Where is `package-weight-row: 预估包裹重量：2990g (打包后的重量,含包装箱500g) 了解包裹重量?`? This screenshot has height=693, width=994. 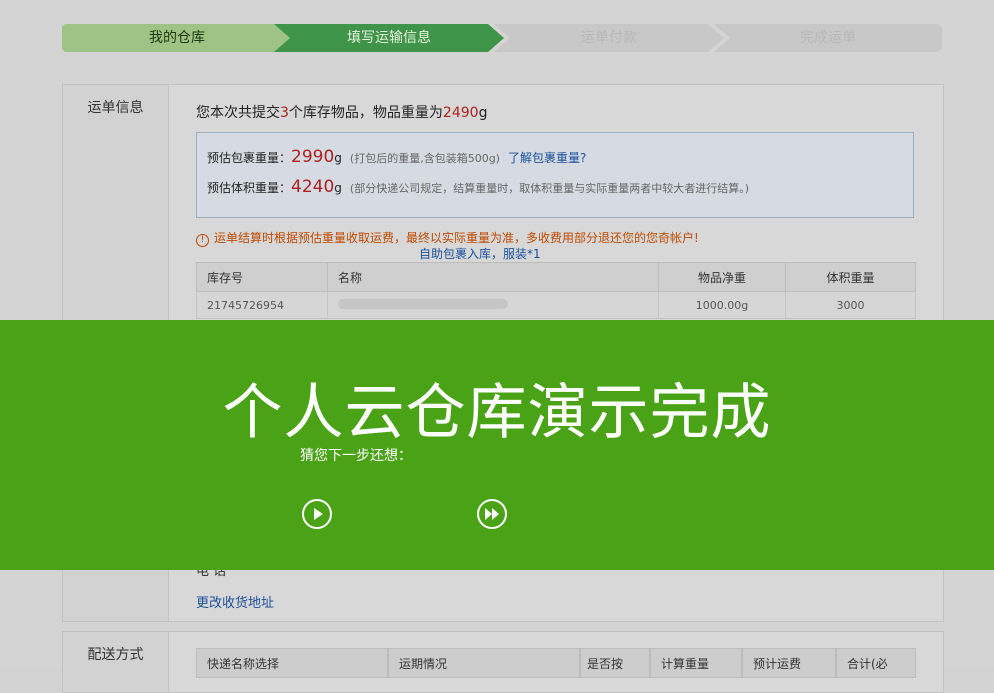
package-weight-row: 预估包裹重量：2990g (打包后的重量,含包装箱500g) 了解包裹重量? is located at coordinates (397, 157).